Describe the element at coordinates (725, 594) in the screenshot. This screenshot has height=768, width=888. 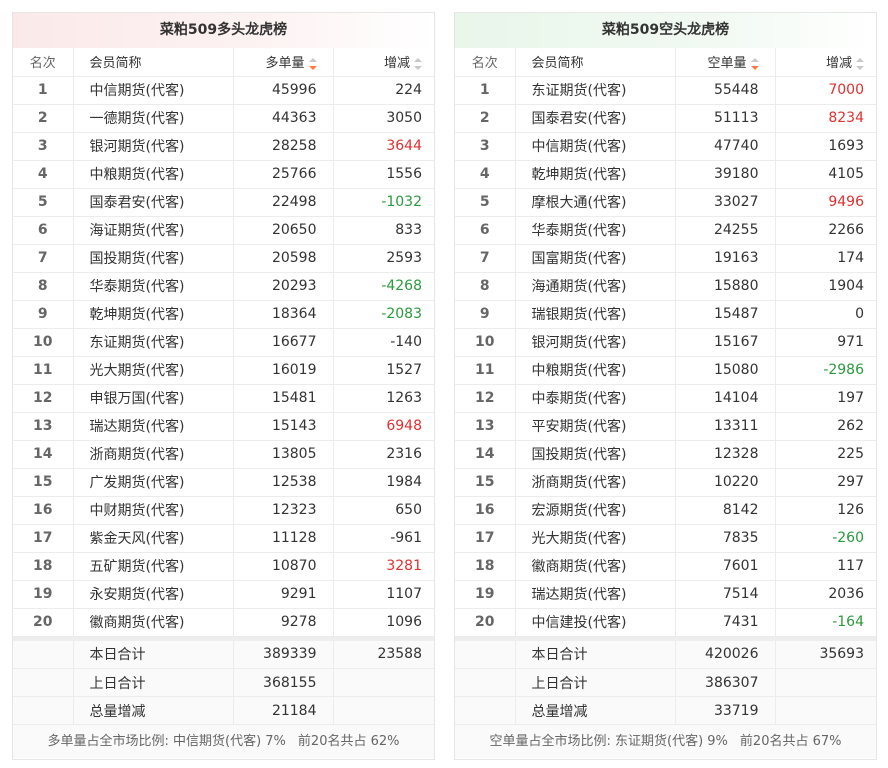
I see `volume-cell: 7514` at that location.